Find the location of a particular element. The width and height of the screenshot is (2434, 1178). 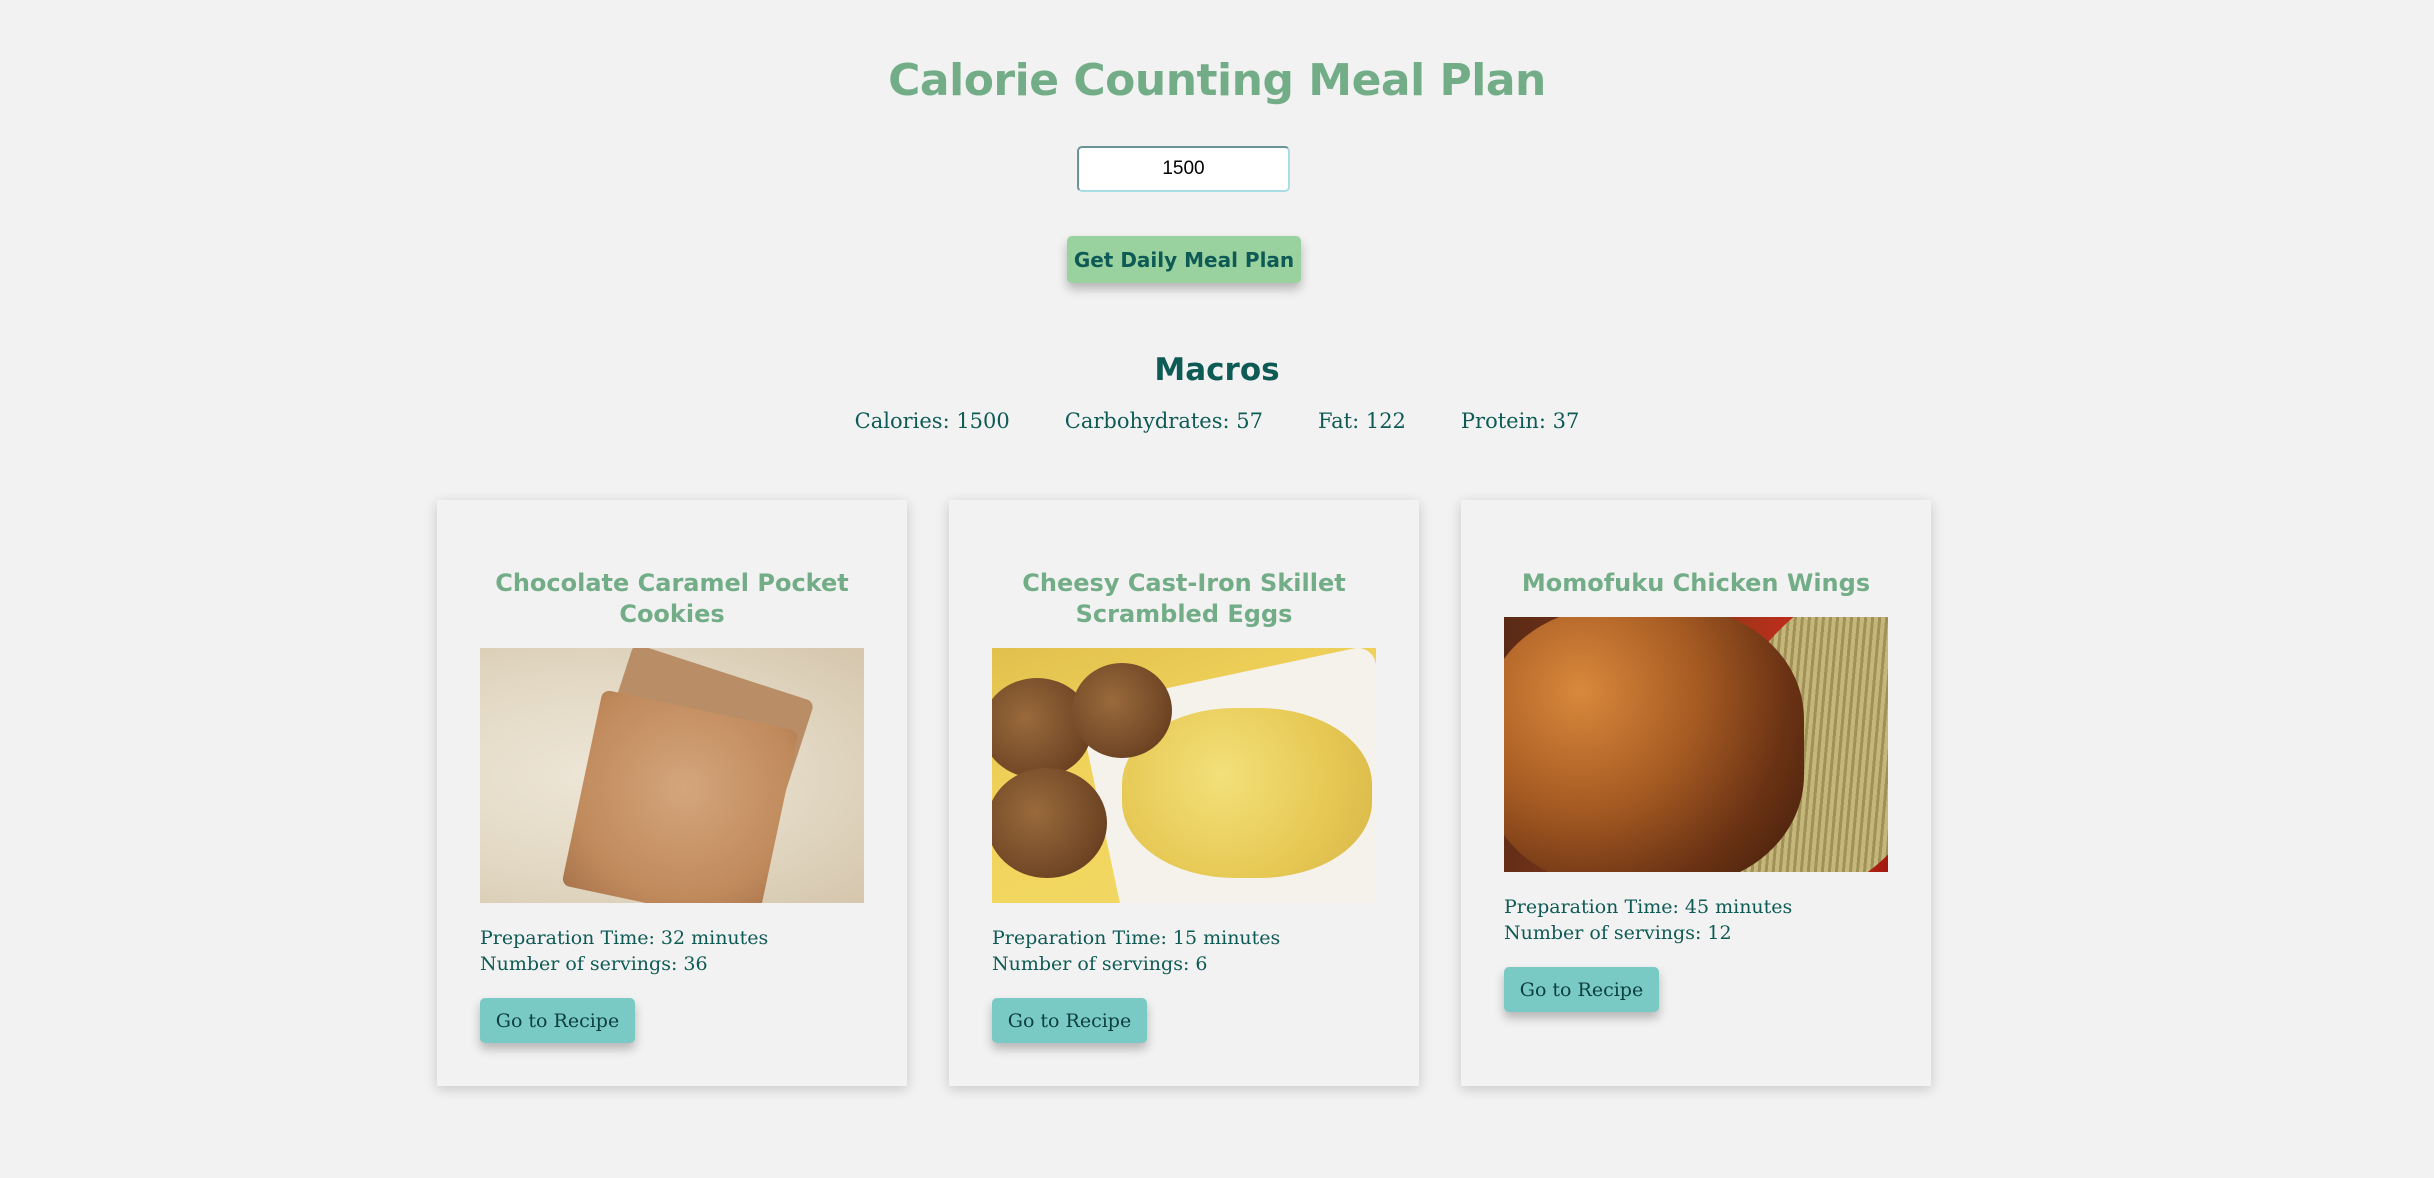

meal-title: Cheesy Cast-Iron Skillet Scrambled Eggs is located at coordinates (1184, 598).